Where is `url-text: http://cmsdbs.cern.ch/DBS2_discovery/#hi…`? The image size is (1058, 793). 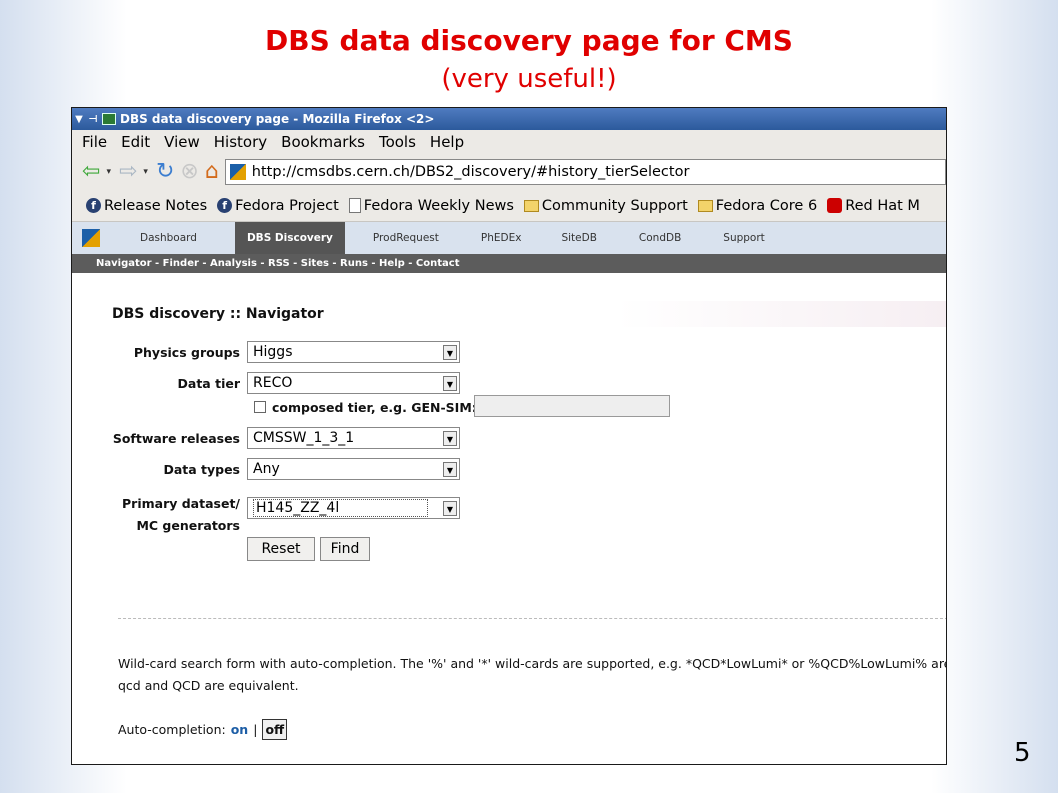
url-text: http://cmsdbs.cern.ch/DBS2_discovery/#hi… is located at coordinates (470, 172).